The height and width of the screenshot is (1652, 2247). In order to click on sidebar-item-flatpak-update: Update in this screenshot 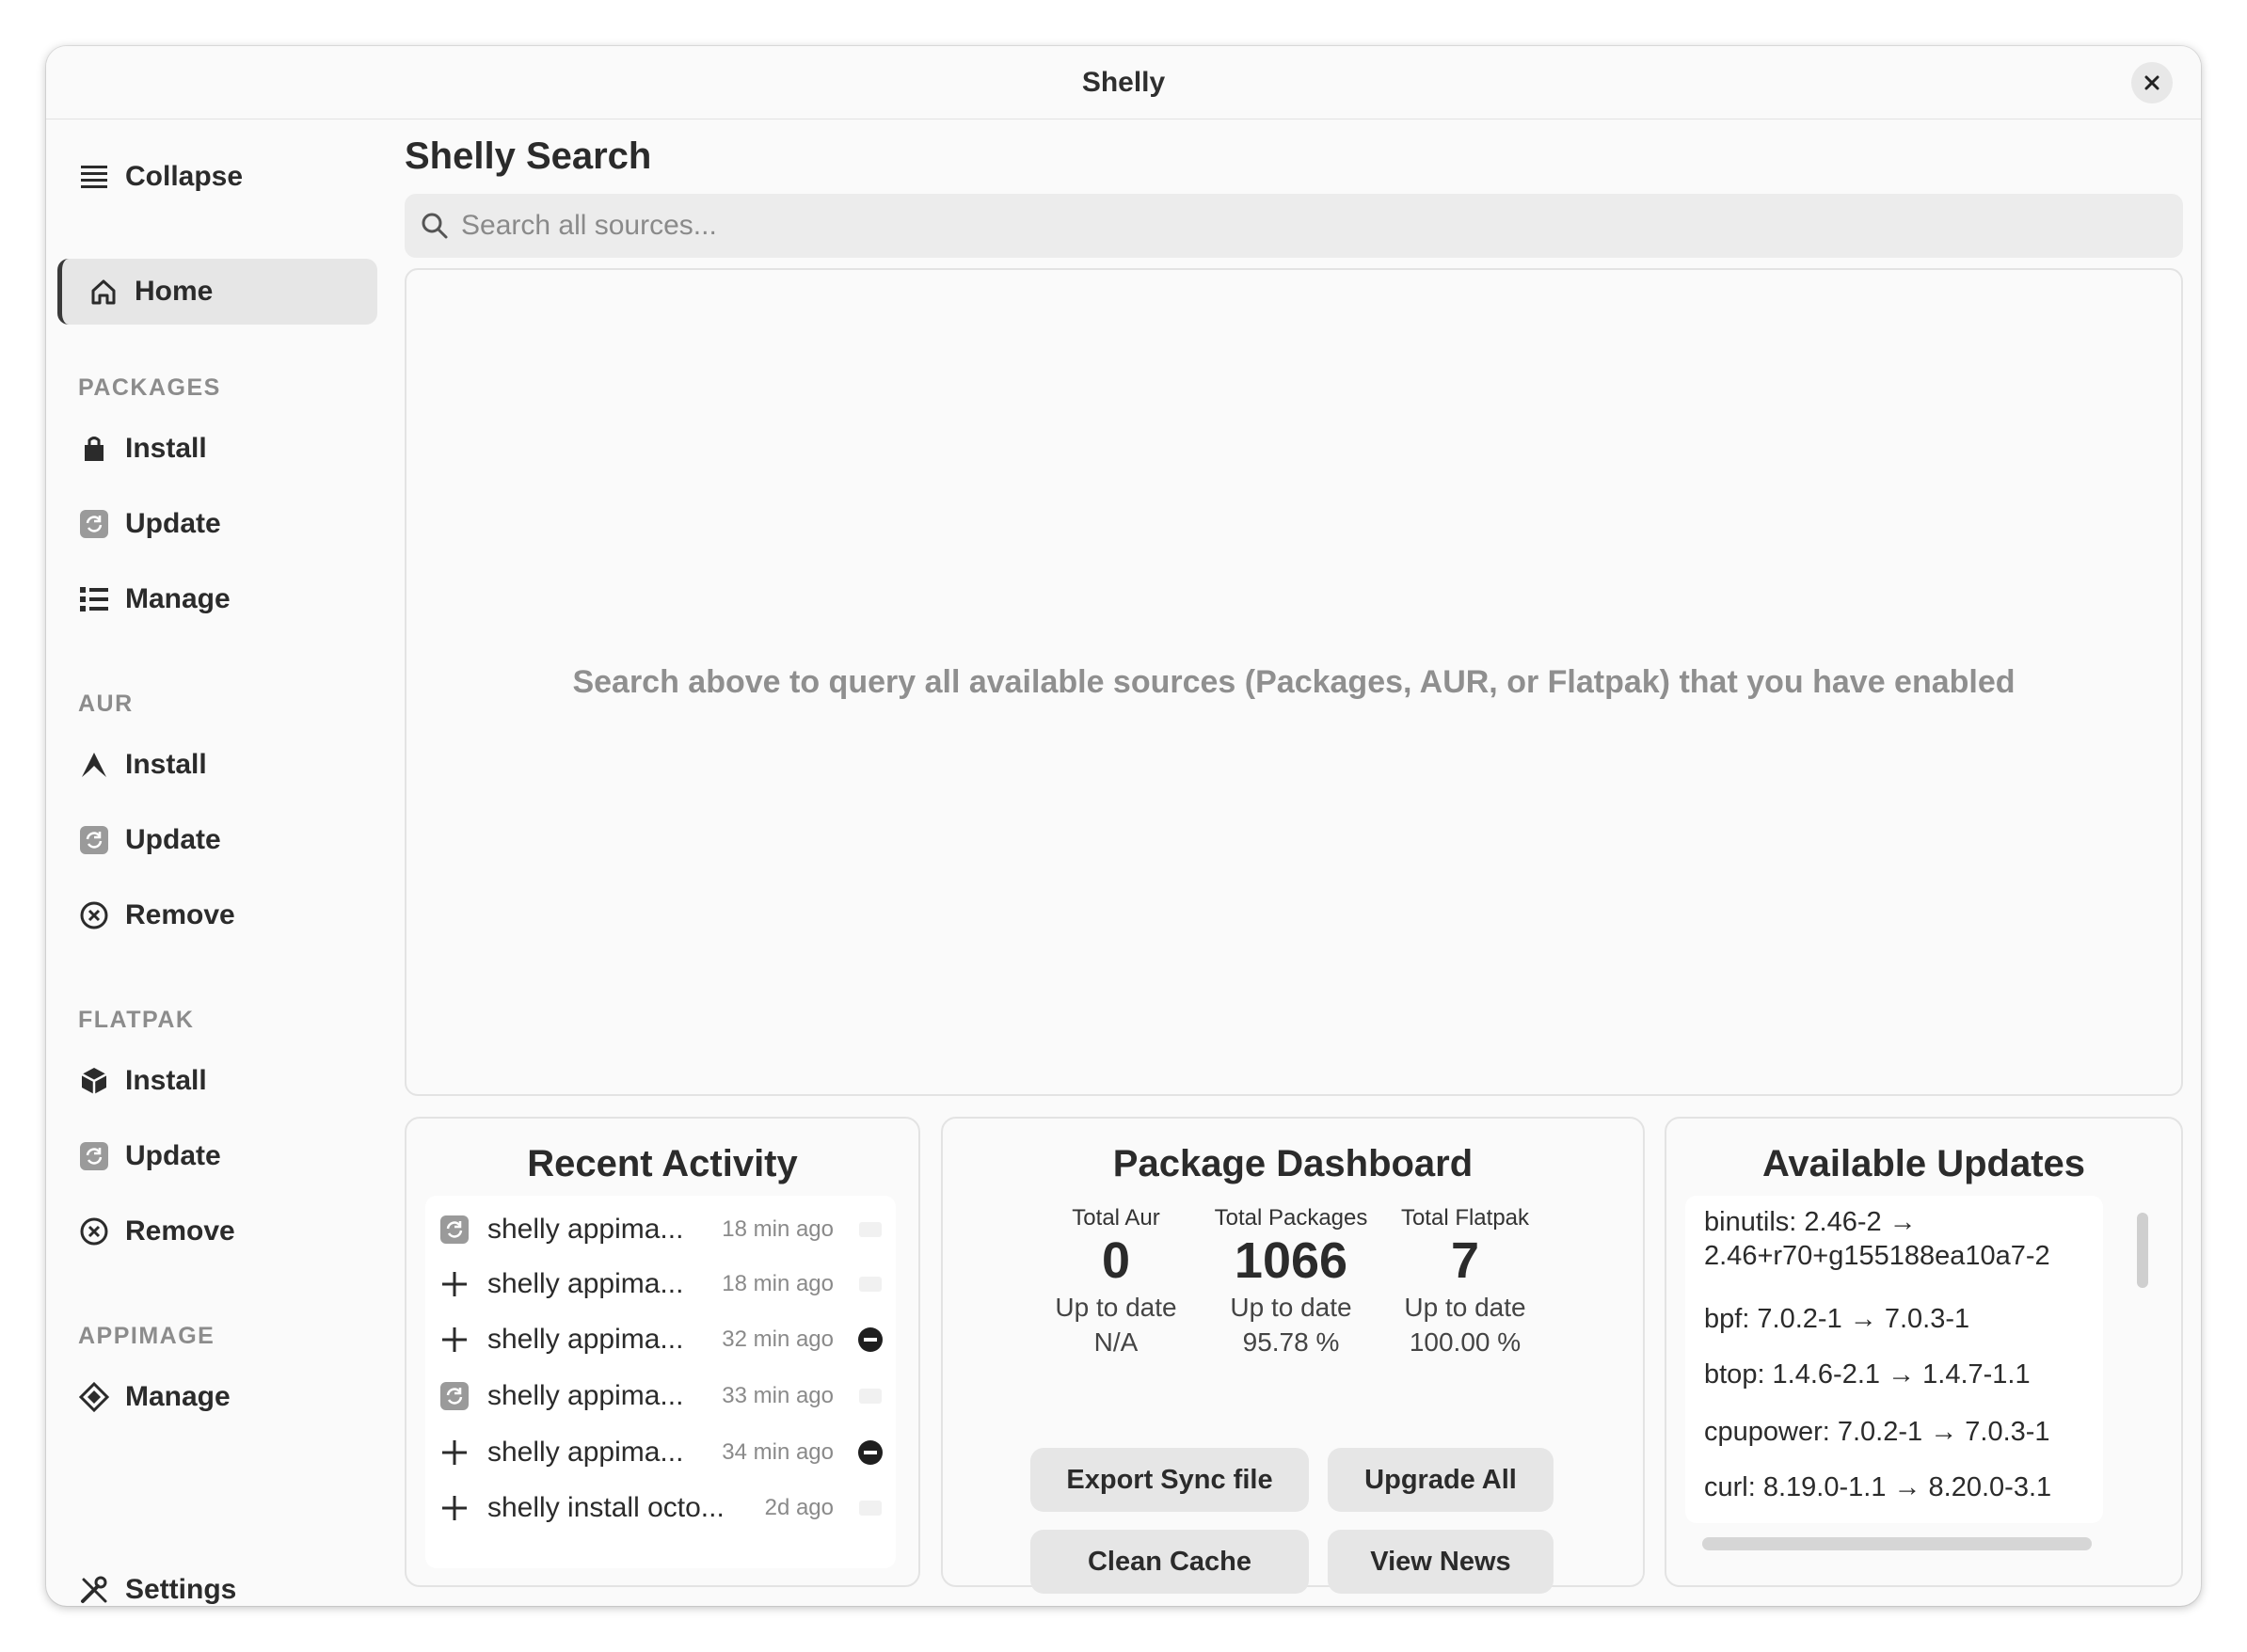, I will do `click(217, 1156)`.